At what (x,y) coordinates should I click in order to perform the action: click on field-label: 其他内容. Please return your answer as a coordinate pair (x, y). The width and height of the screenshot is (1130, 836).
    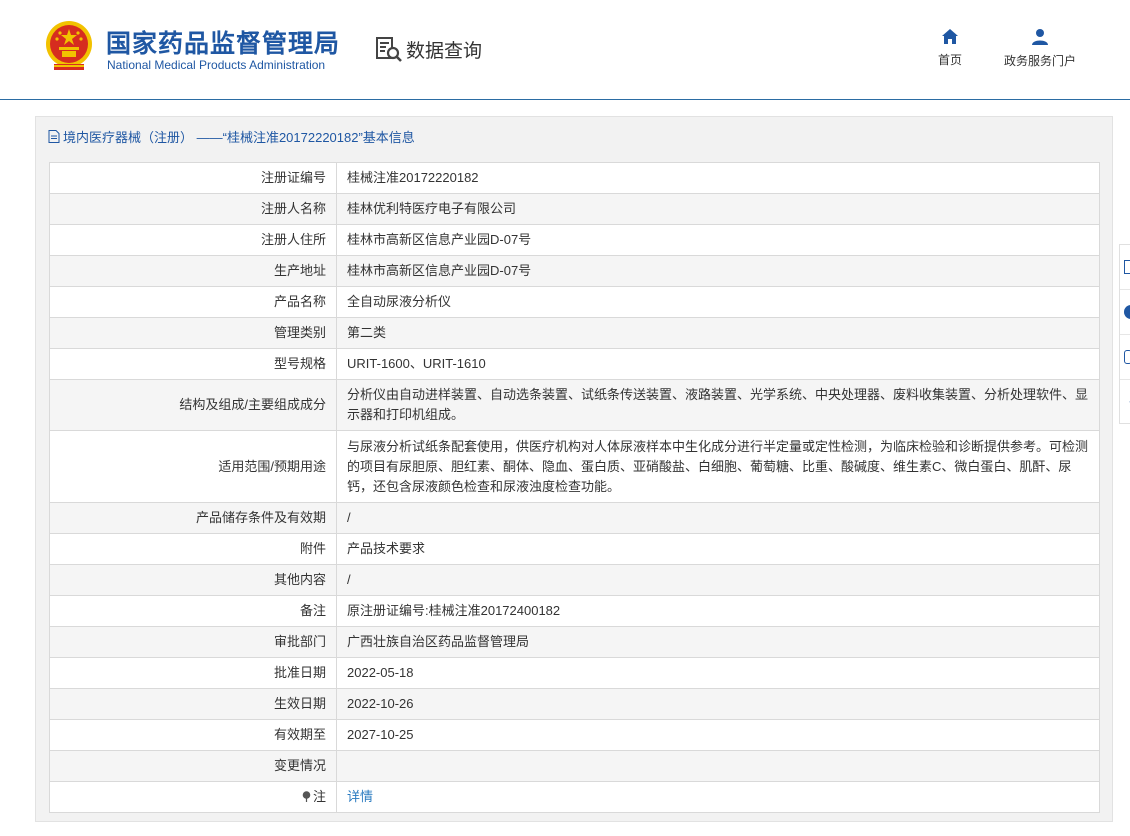
    Looking at the image, I should click on (193, 580).